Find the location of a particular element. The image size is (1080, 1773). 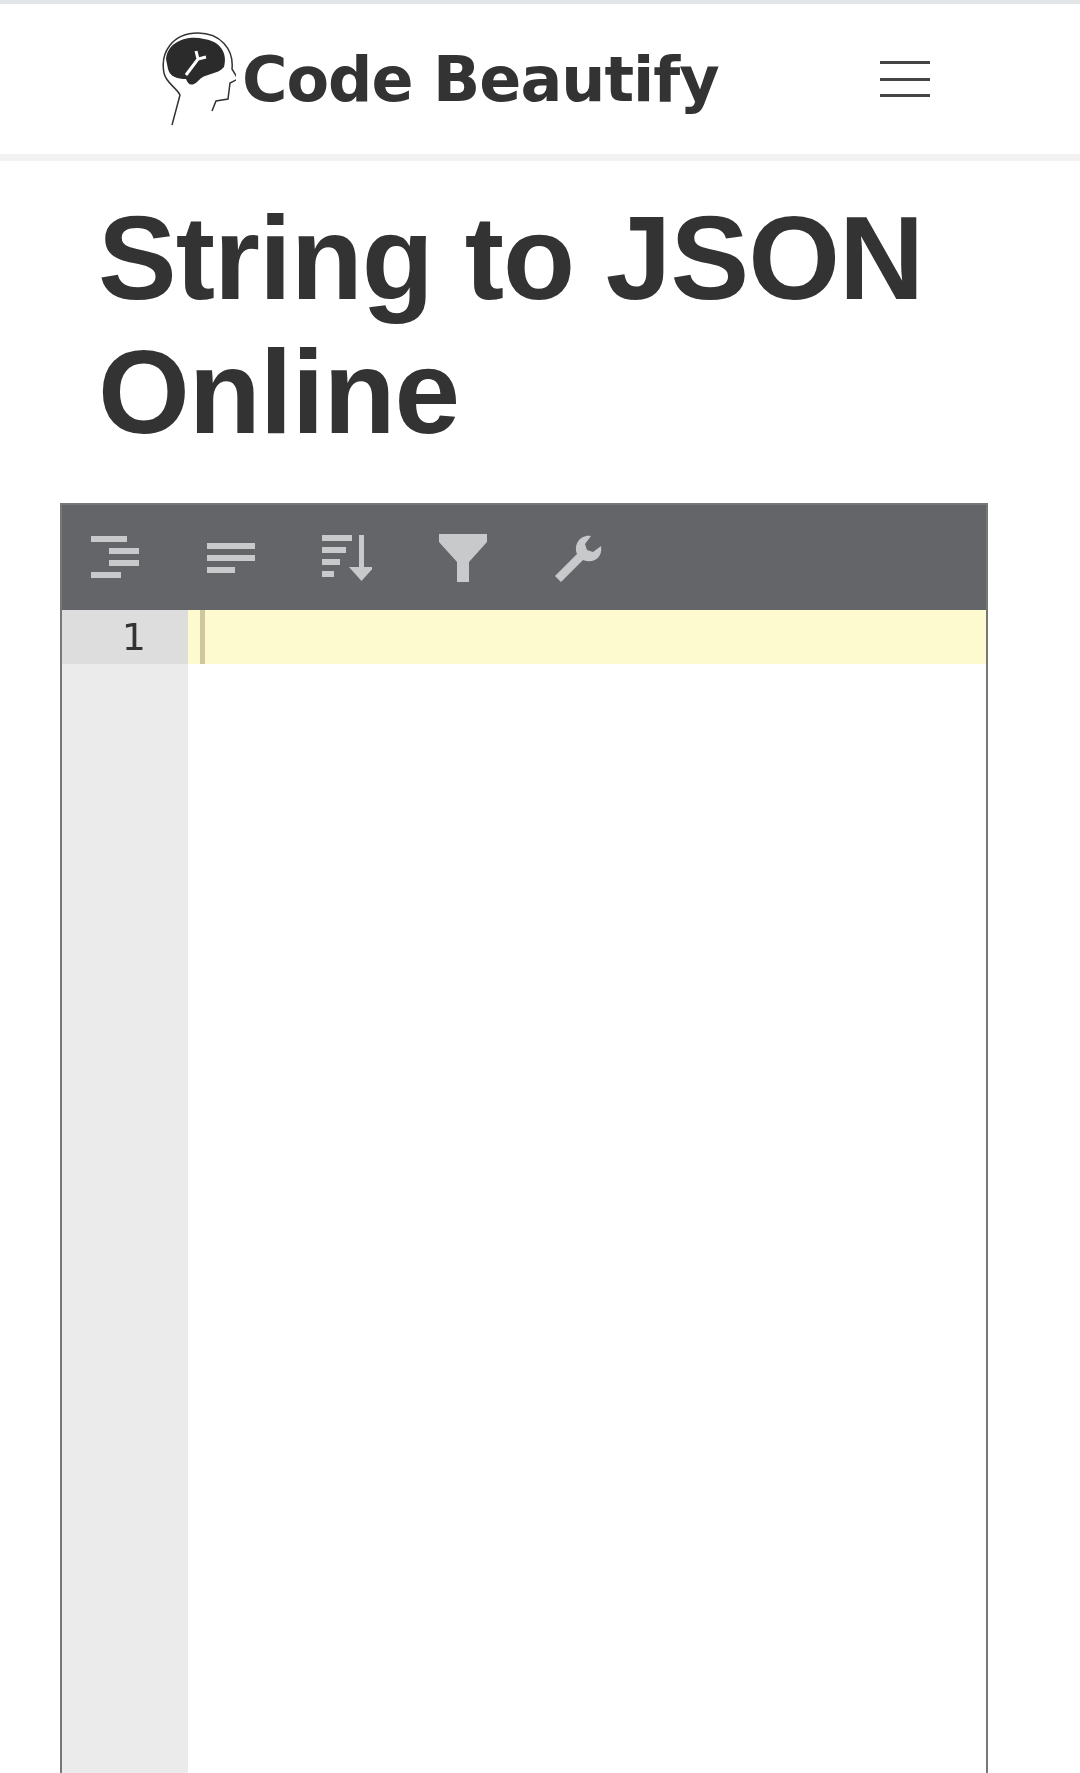

line-number: 1 is located at coordinates (125, 637).